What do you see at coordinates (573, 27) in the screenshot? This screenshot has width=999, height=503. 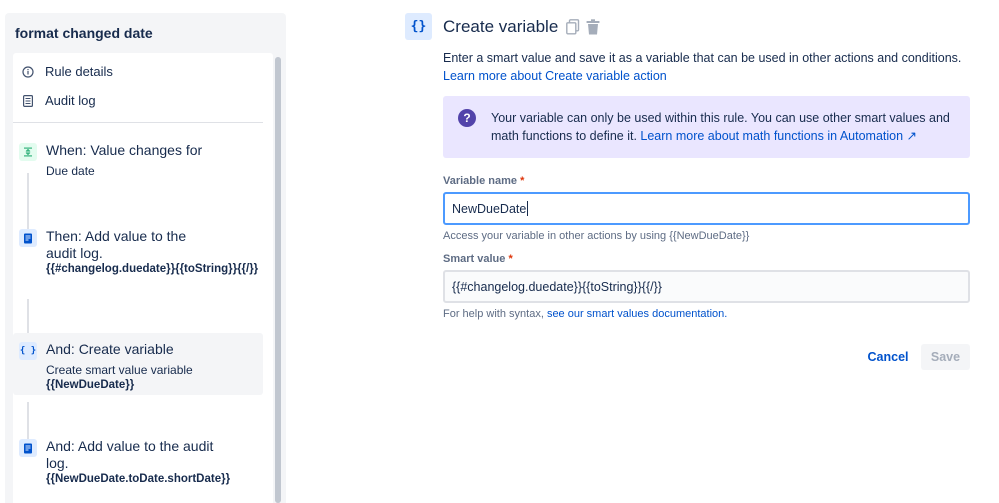 I see `copy-icon` at bounding box center [573, 27].